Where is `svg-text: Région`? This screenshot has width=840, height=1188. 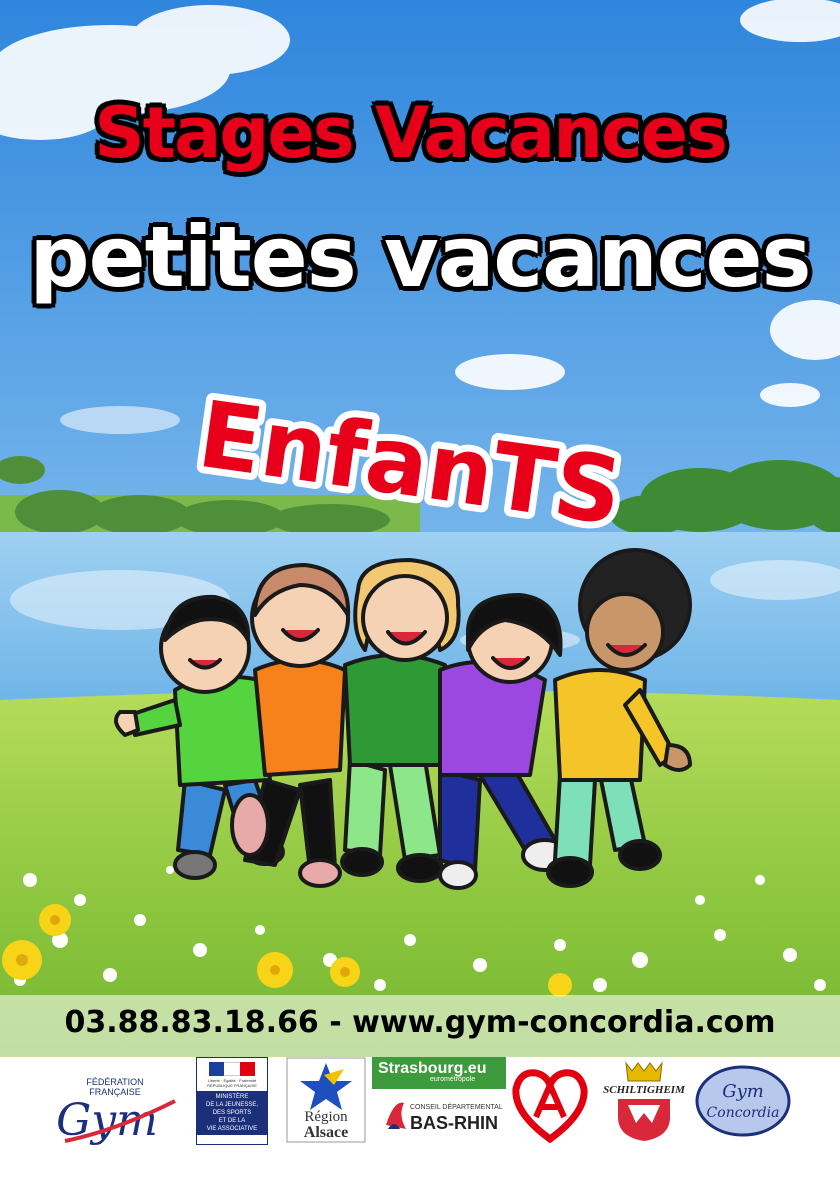 svg-text: Région is located at coordinates (326, 1117).